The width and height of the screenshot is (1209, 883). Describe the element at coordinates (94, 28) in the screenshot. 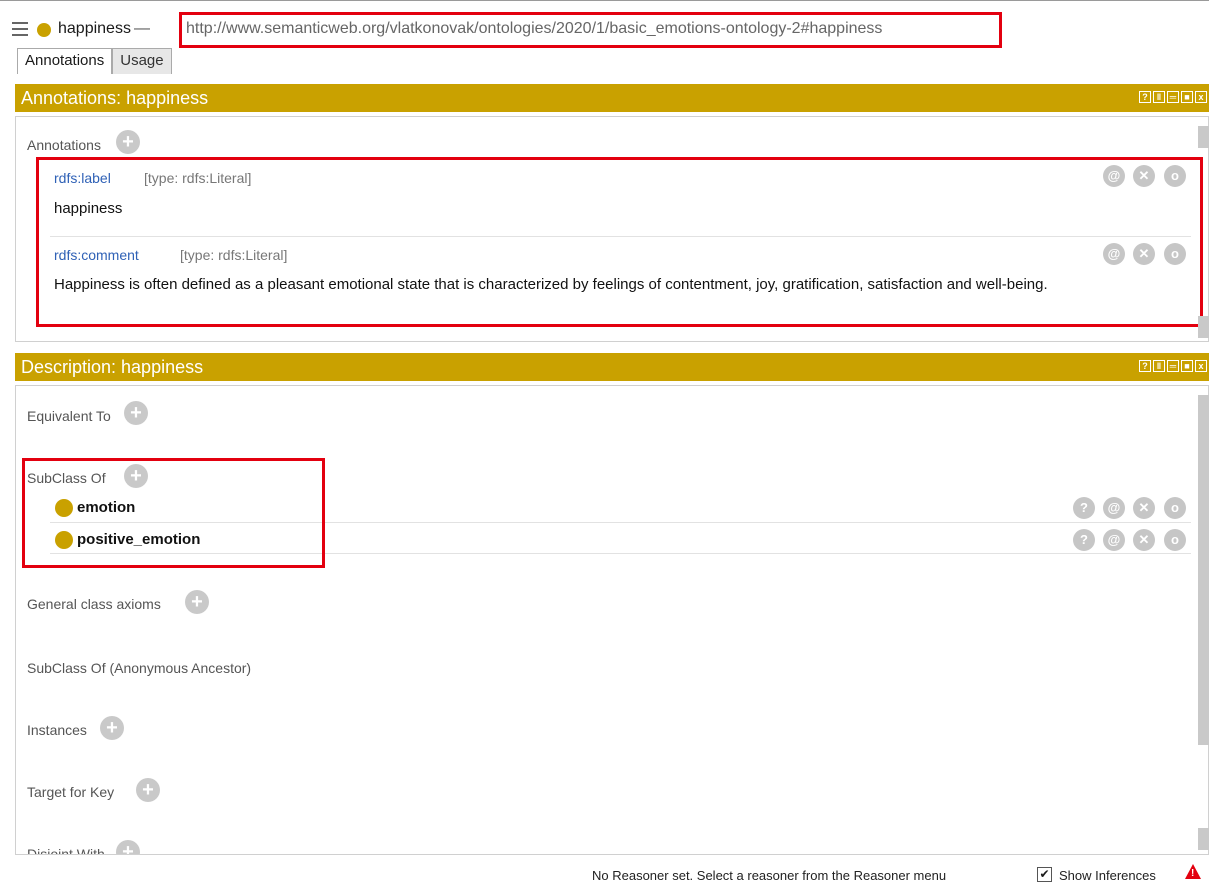

I see `entity-name: happiness` at that location.